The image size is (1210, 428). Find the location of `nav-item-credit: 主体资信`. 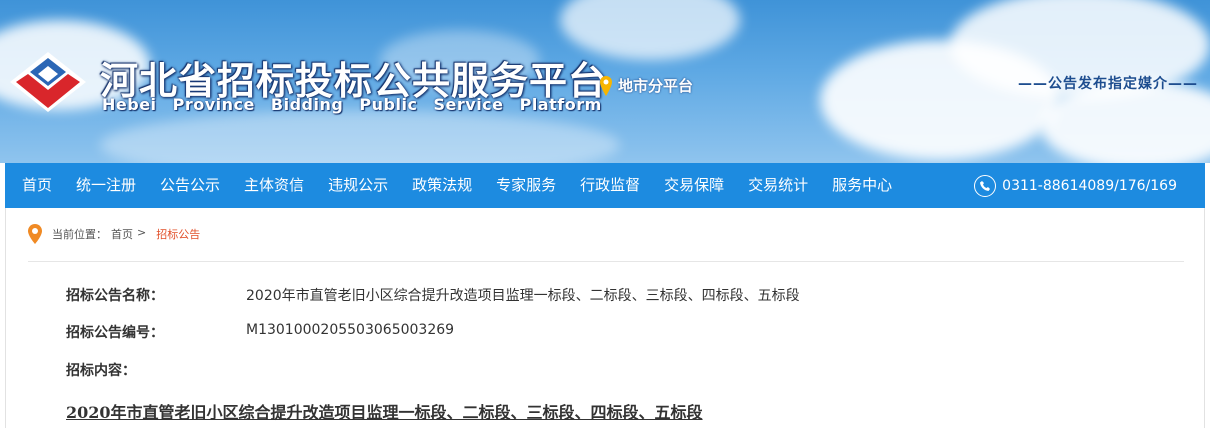

nav-item-credit: 主体资信 is located at coordinates (274, 185).